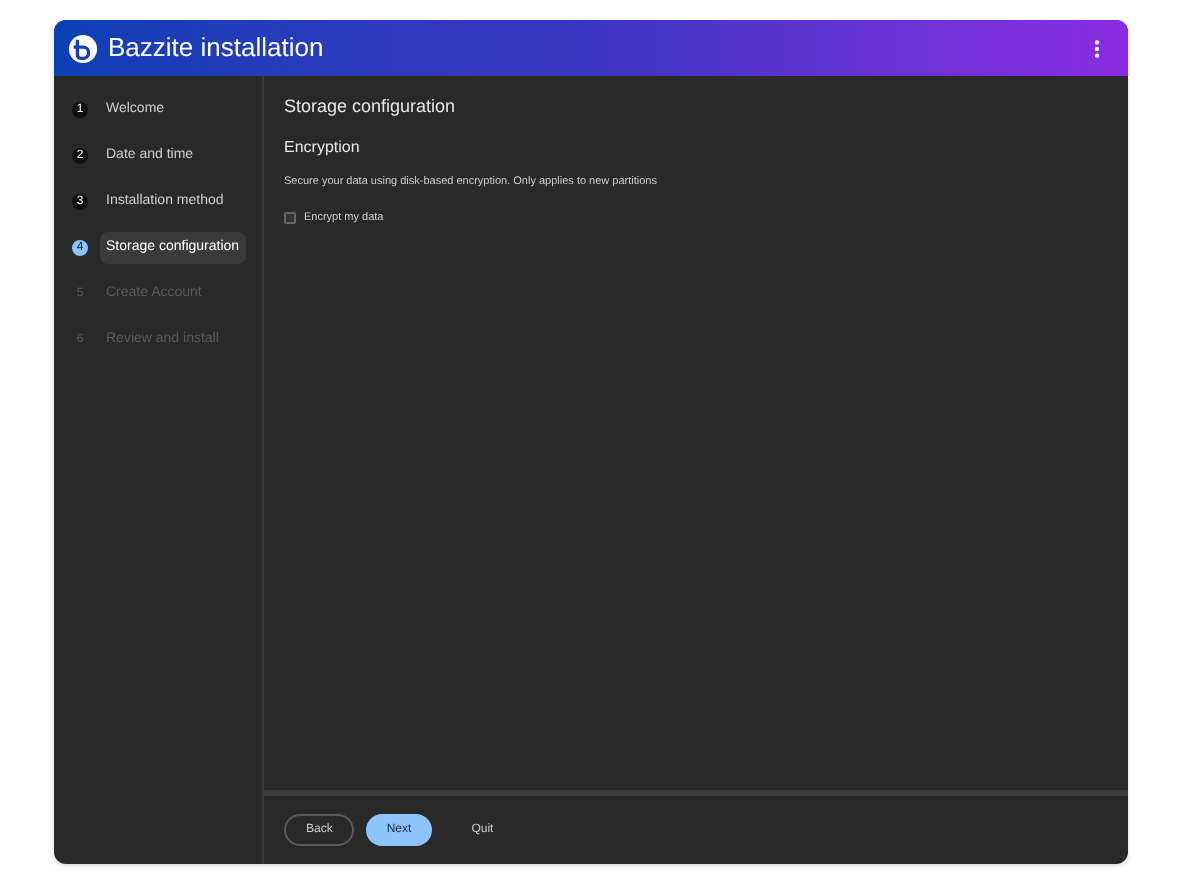 Image resolution: width=1184 pixels, height=888 pixels. I want to click on window-title: Bazzite installation, so click(216, 48).